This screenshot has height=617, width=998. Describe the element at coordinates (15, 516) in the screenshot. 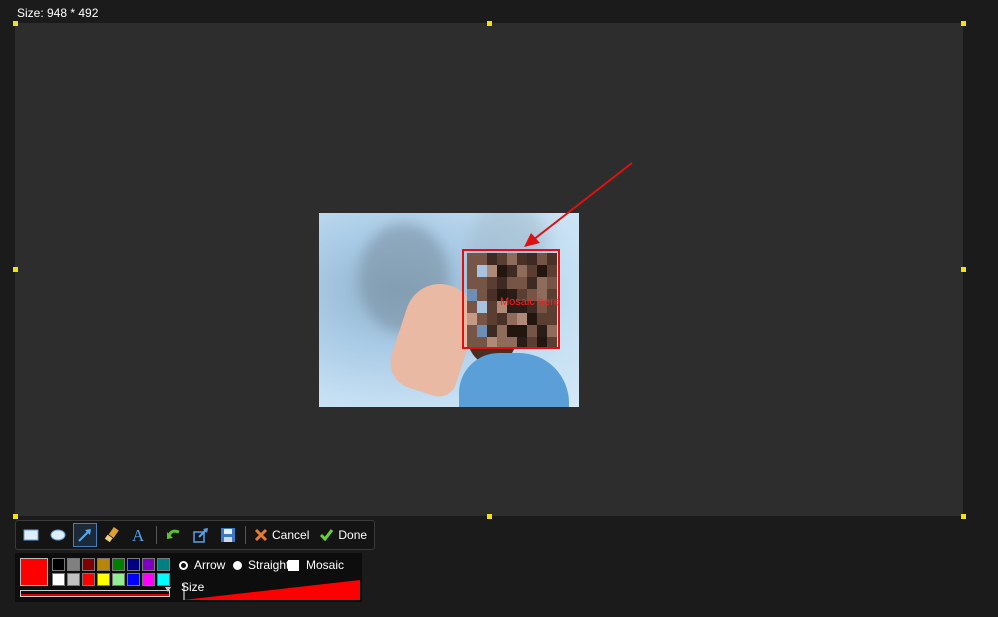

I see `selection-handle-bottom-left` at that location.